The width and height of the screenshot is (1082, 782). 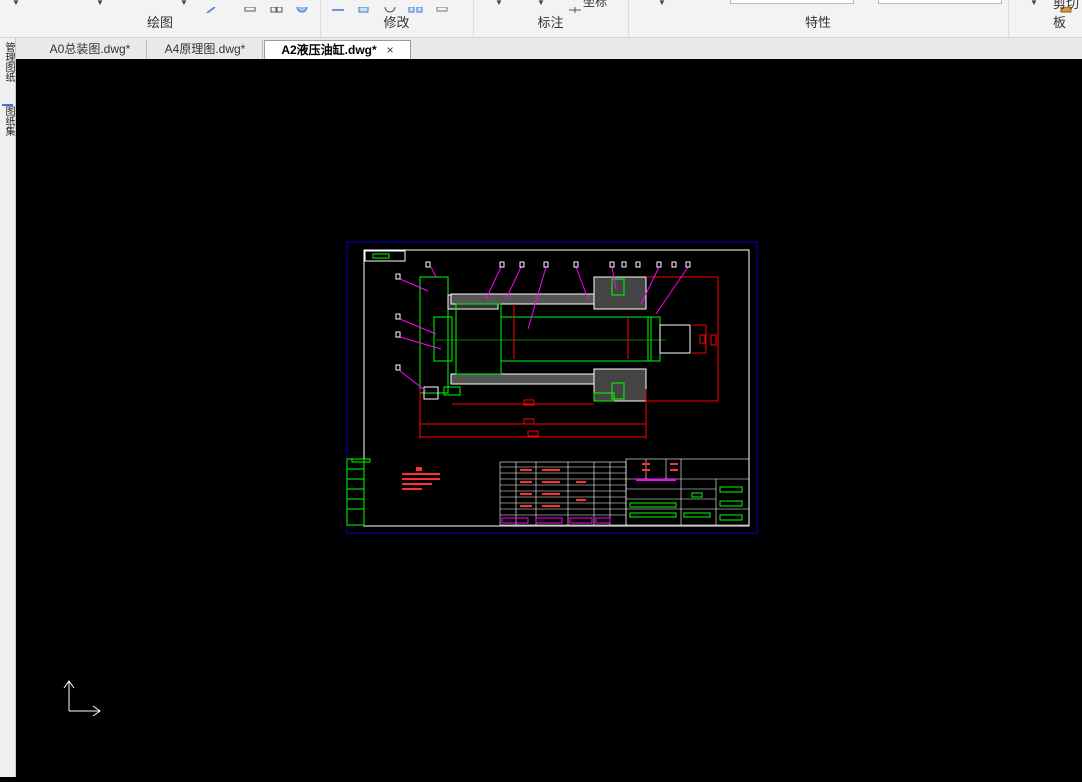 I want to click on barrel-bottom-wall, so click(x=531, y=379).